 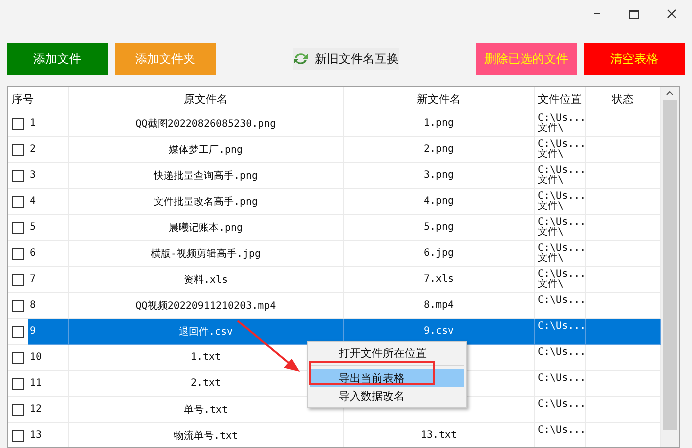 I want to click on arrow, so click(x=268, y=346).